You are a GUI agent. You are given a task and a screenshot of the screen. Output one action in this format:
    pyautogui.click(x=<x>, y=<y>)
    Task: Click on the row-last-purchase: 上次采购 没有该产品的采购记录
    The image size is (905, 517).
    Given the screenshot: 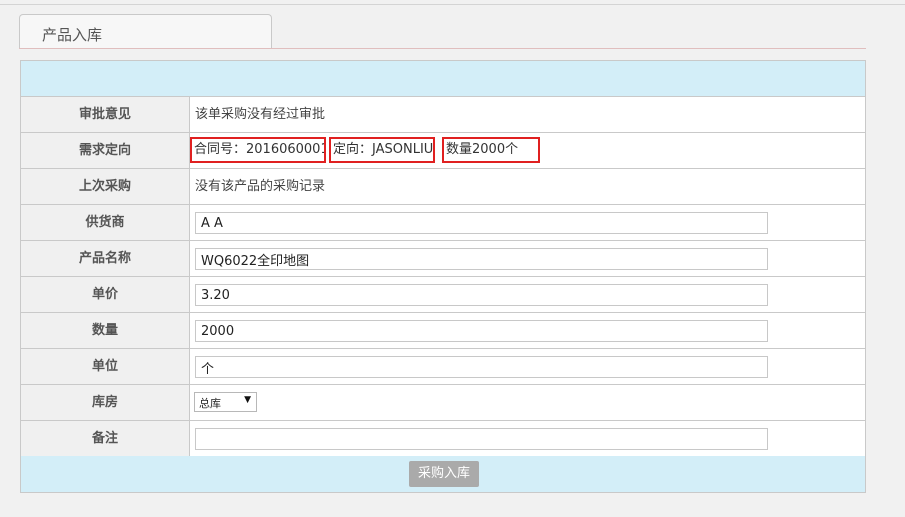 What is the action you would take?
    pyautogui.click(x=443, y=187)
    